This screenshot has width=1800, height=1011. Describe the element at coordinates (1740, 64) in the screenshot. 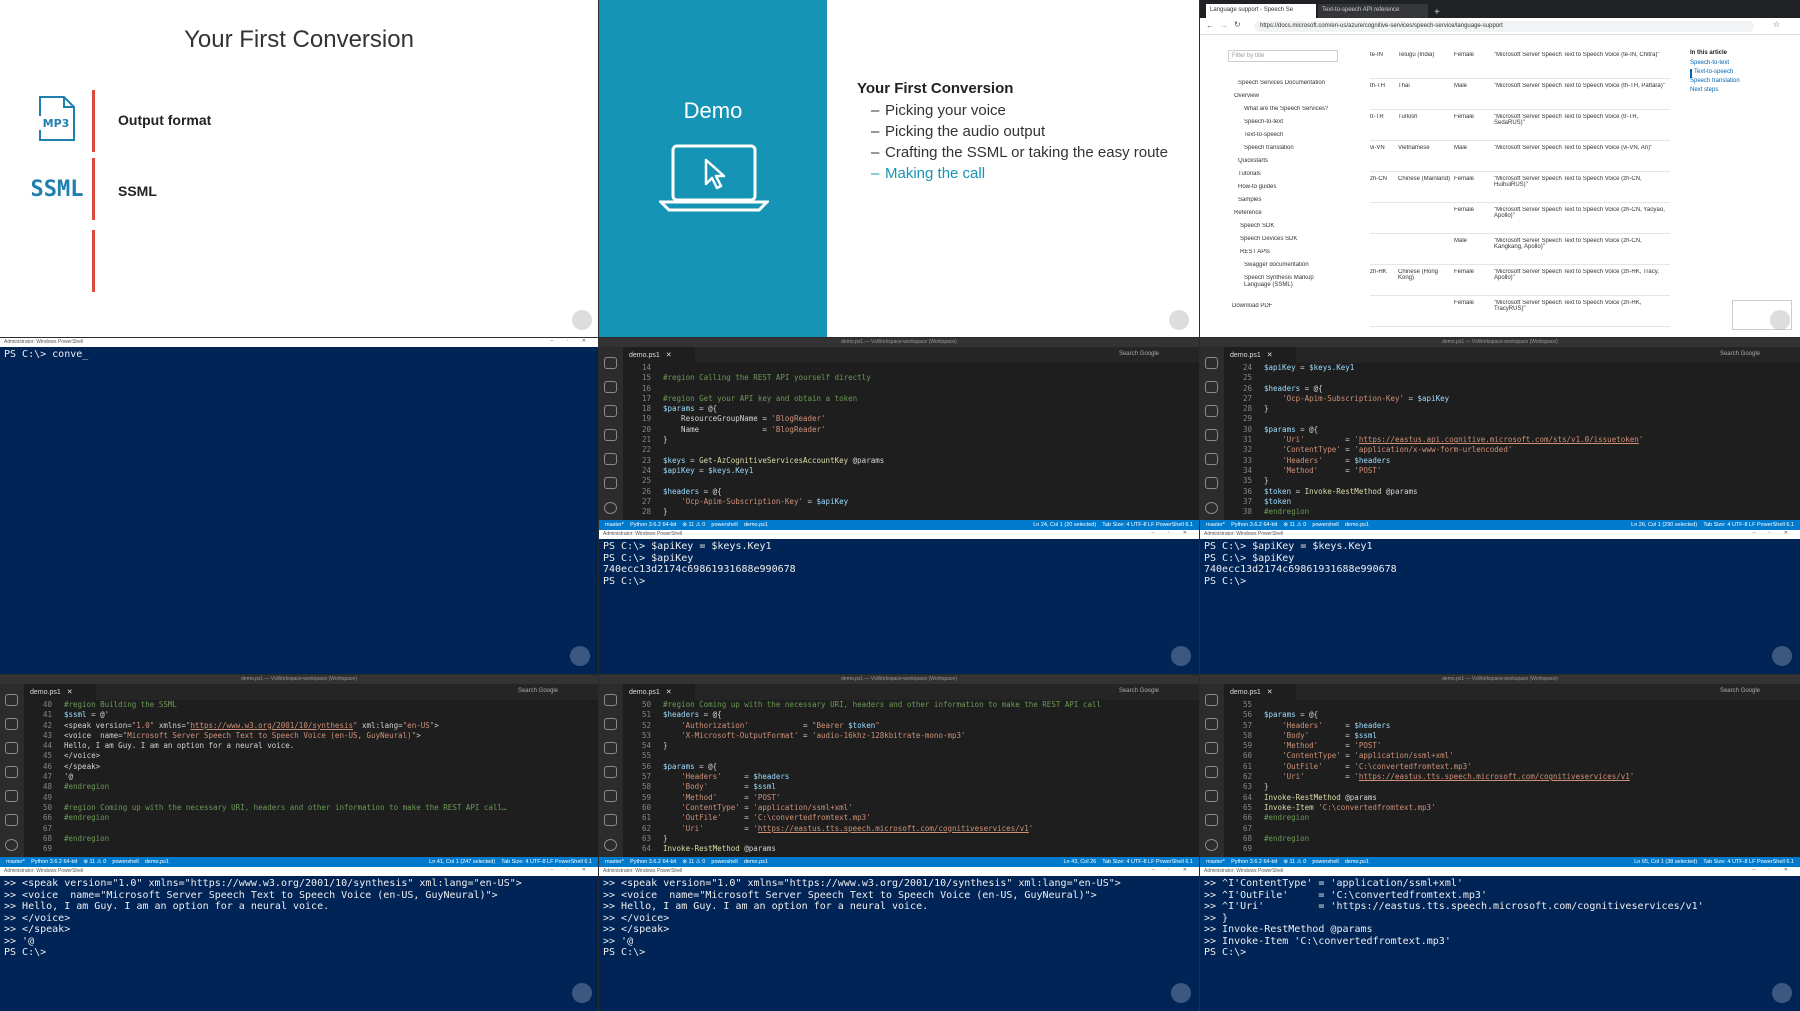

I see `toc-link: Speech-to-text` at that location.